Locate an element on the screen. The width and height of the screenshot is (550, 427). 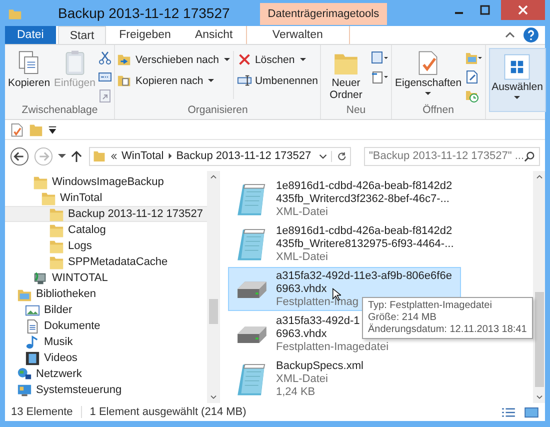
close-icon is located at coordinates (523, 10).